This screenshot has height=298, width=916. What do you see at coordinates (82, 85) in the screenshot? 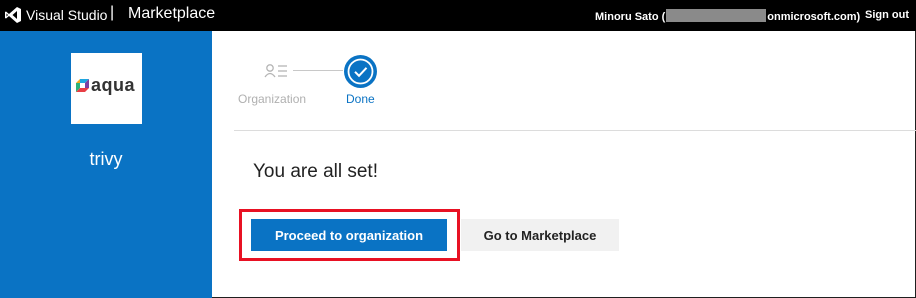
I see `aqua-logo-icon` at bounding box center [82, 85].